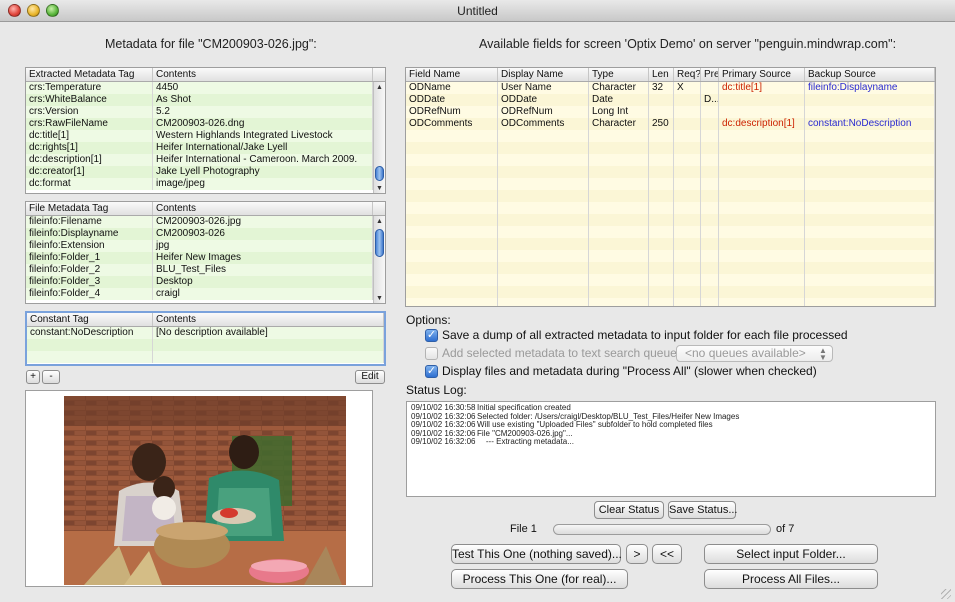 Image resolution: width=955 pixels, height=602 pixels. Describe the element at coordinates (199, 282) in the screenshot. I see `table-row: fileinfo:Folder_3 Desktop` at that location.